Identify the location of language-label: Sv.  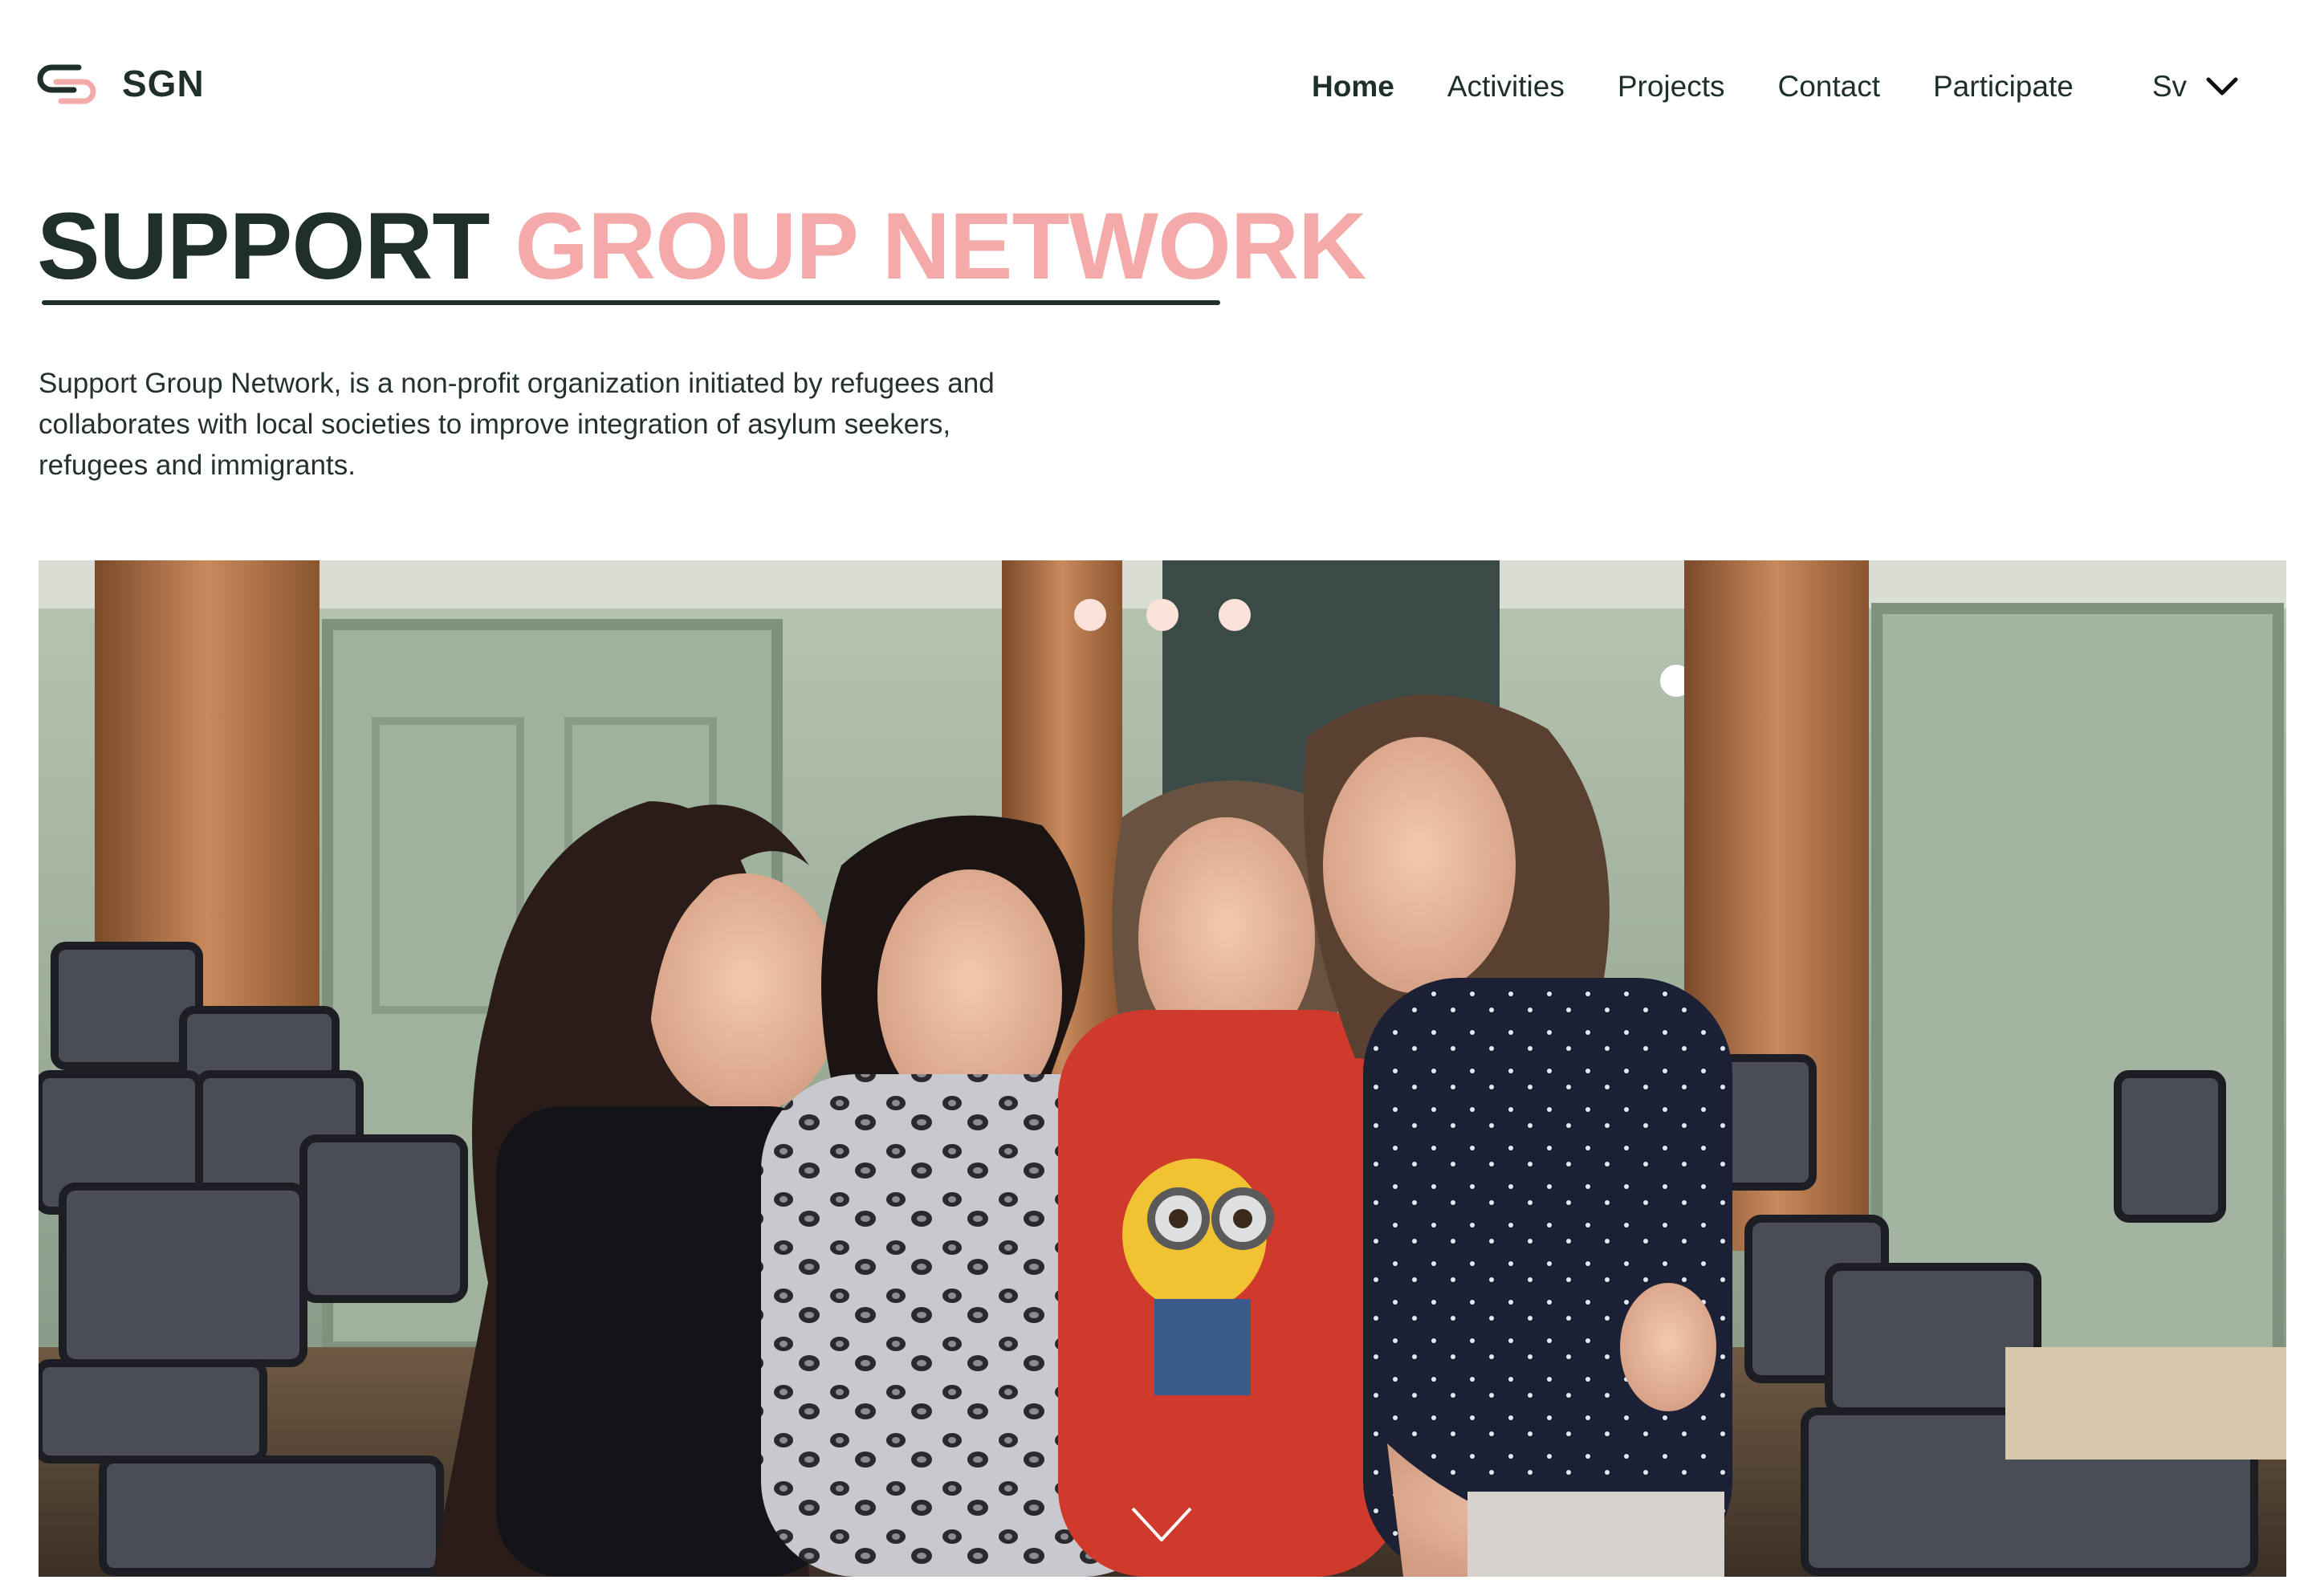
(2169, 87).